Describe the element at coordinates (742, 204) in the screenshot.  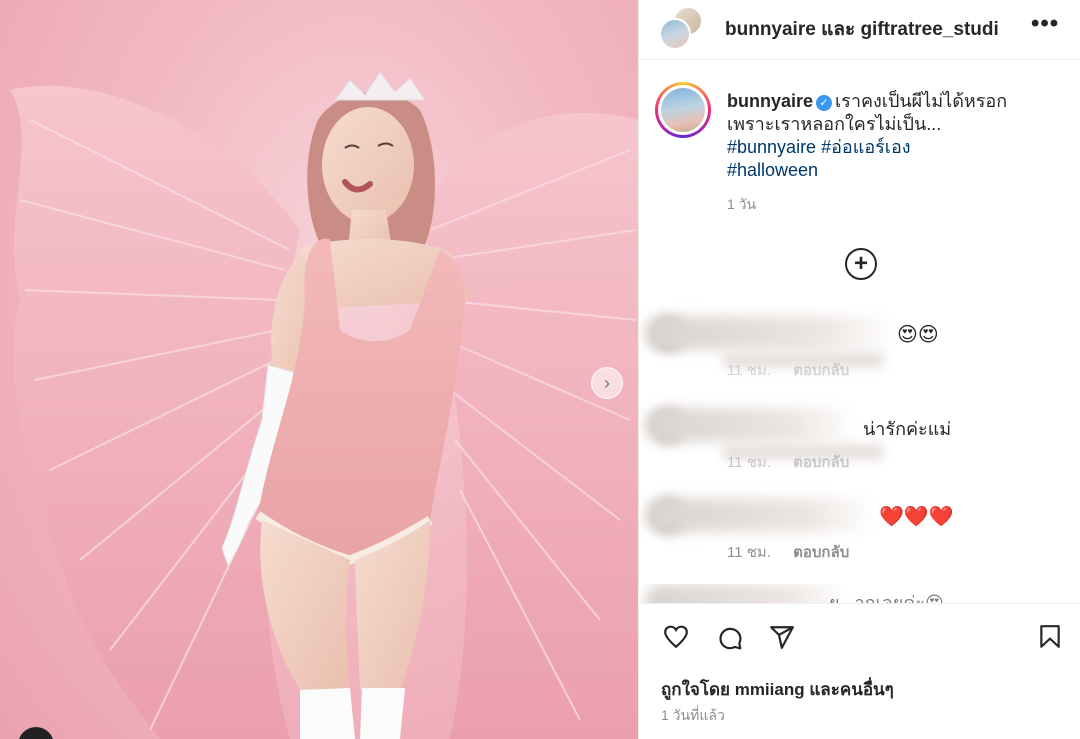
I see `caption-time: 1 วัน` at that location.